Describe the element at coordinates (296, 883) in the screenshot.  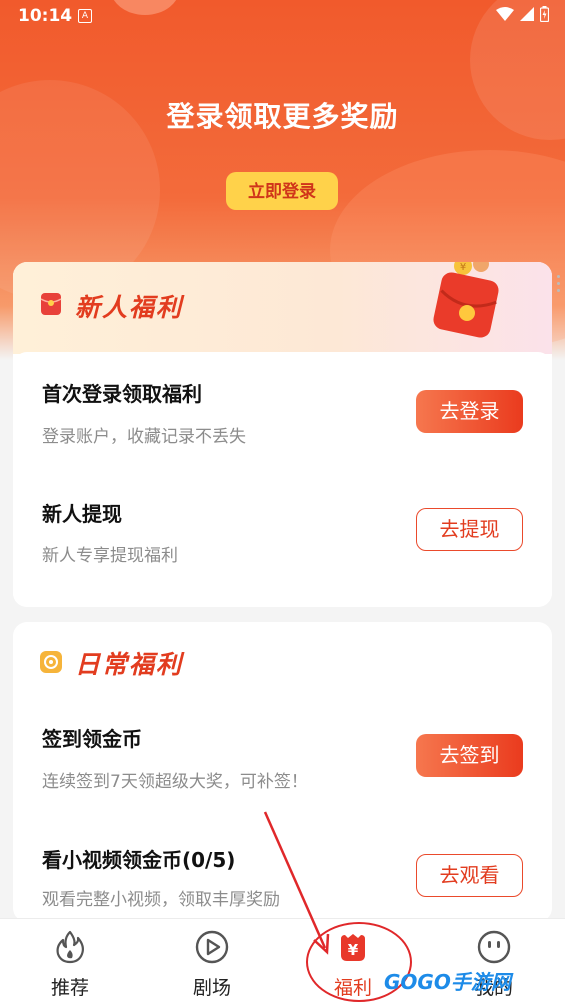
I see `annotation-arrow` at that location.